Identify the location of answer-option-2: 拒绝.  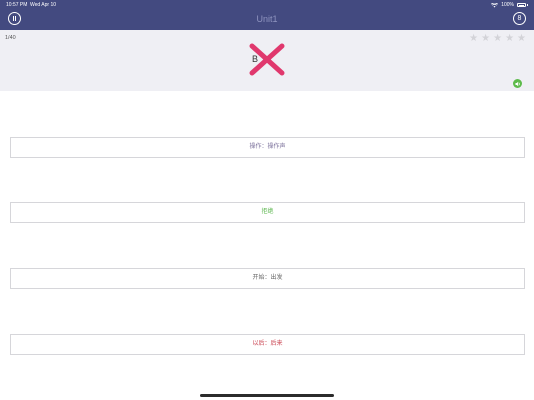
(267, 212).